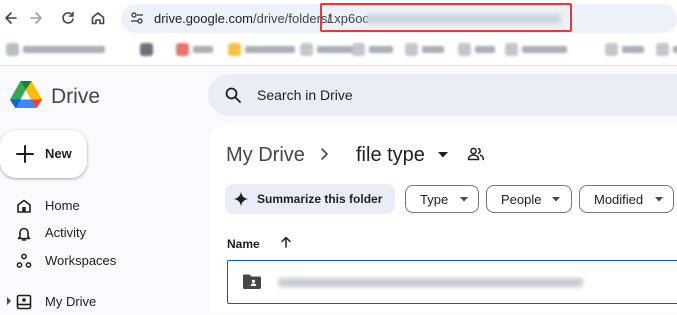 This screenshot has width=677, height=315. Describe the element at coordinates (241, 199) in the screenshot. I see `sparkle-icon` at that location.